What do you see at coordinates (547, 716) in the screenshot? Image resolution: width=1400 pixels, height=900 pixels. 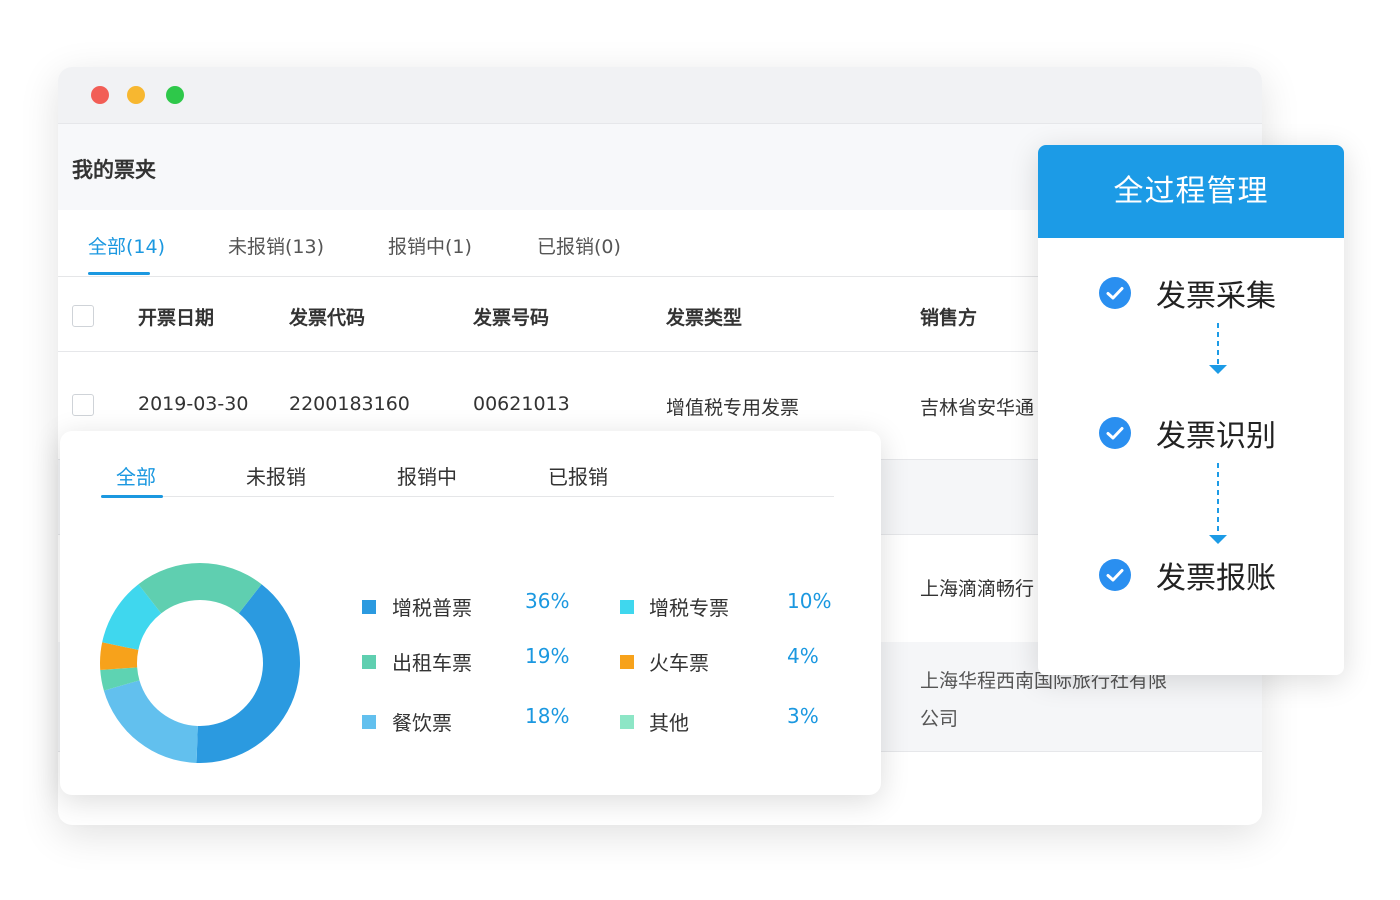 I see `legend-percentage: 18%` at bounding box center [547, 716].